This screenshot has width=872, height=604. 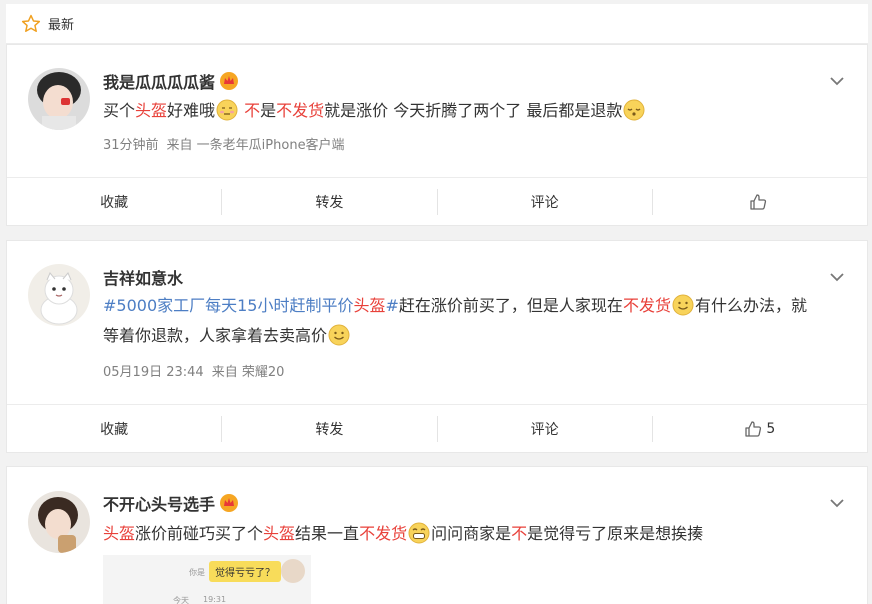 What do you see at coordinates (227, 110) in the screenshot?
I see `awkward-emoji-icon` at bounding box center [227, 110].